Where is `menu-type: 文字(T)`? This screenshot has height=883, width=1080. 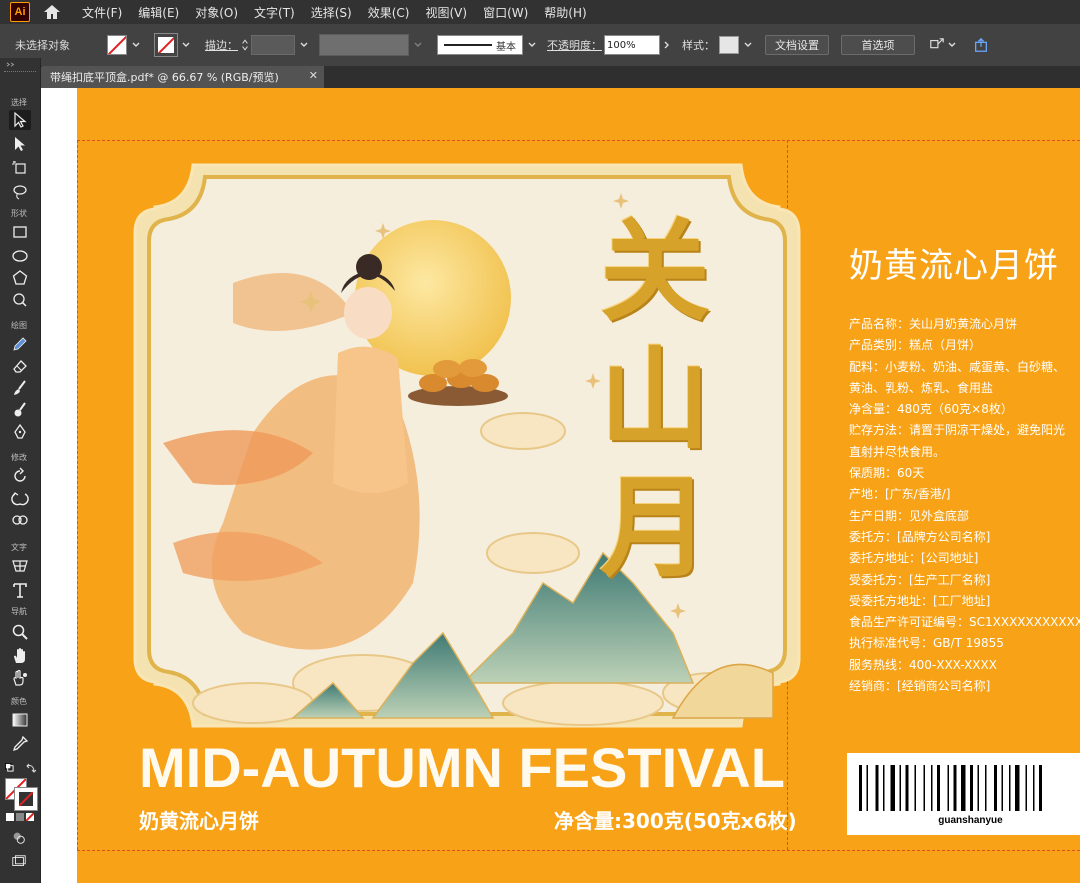 menu-type: 文字(T) is located at coordinates (274, 12).